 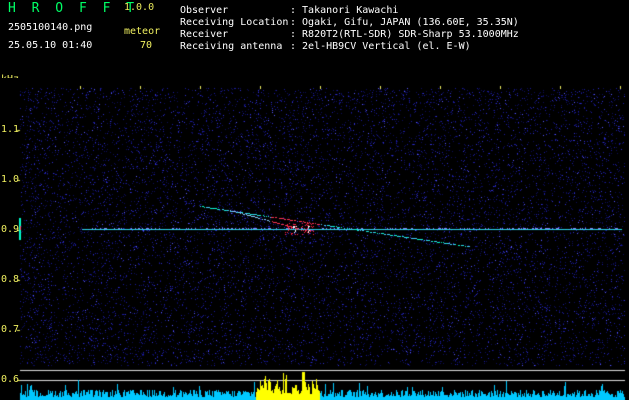 I want to click on app-version: 1.0.0, so click(x=139, y=7).